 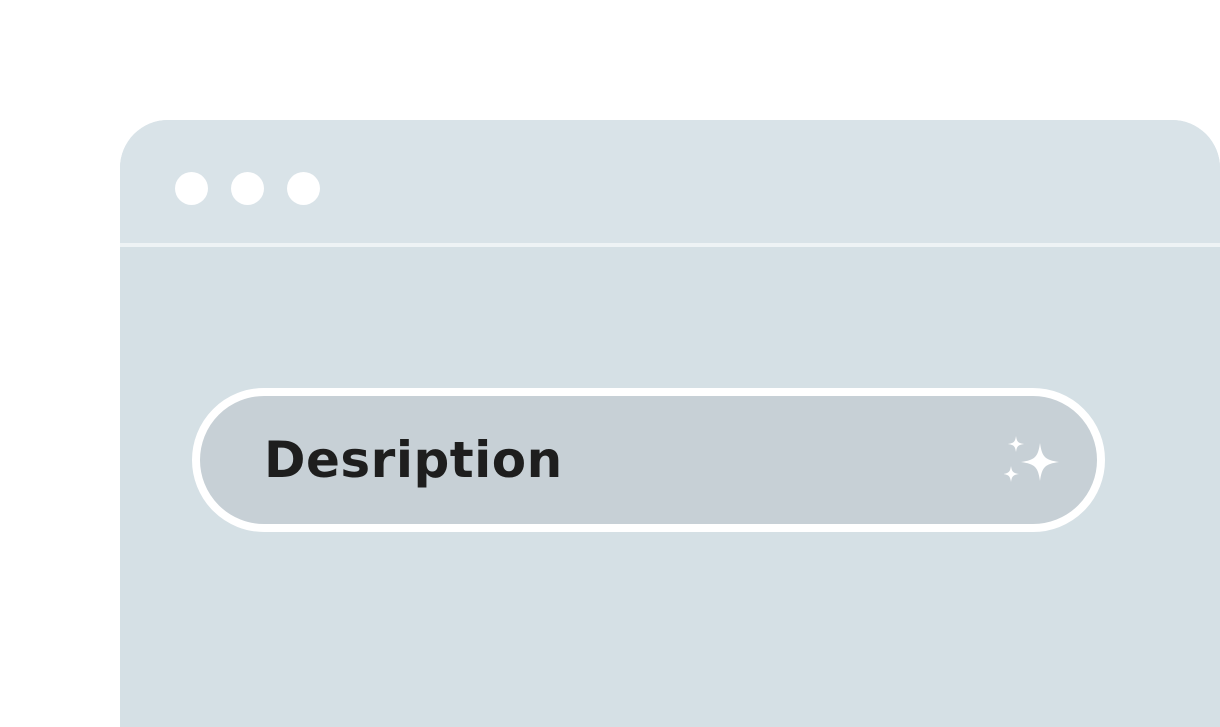 I want to click on description-field-label: Desription, so click(x=413, y=460).